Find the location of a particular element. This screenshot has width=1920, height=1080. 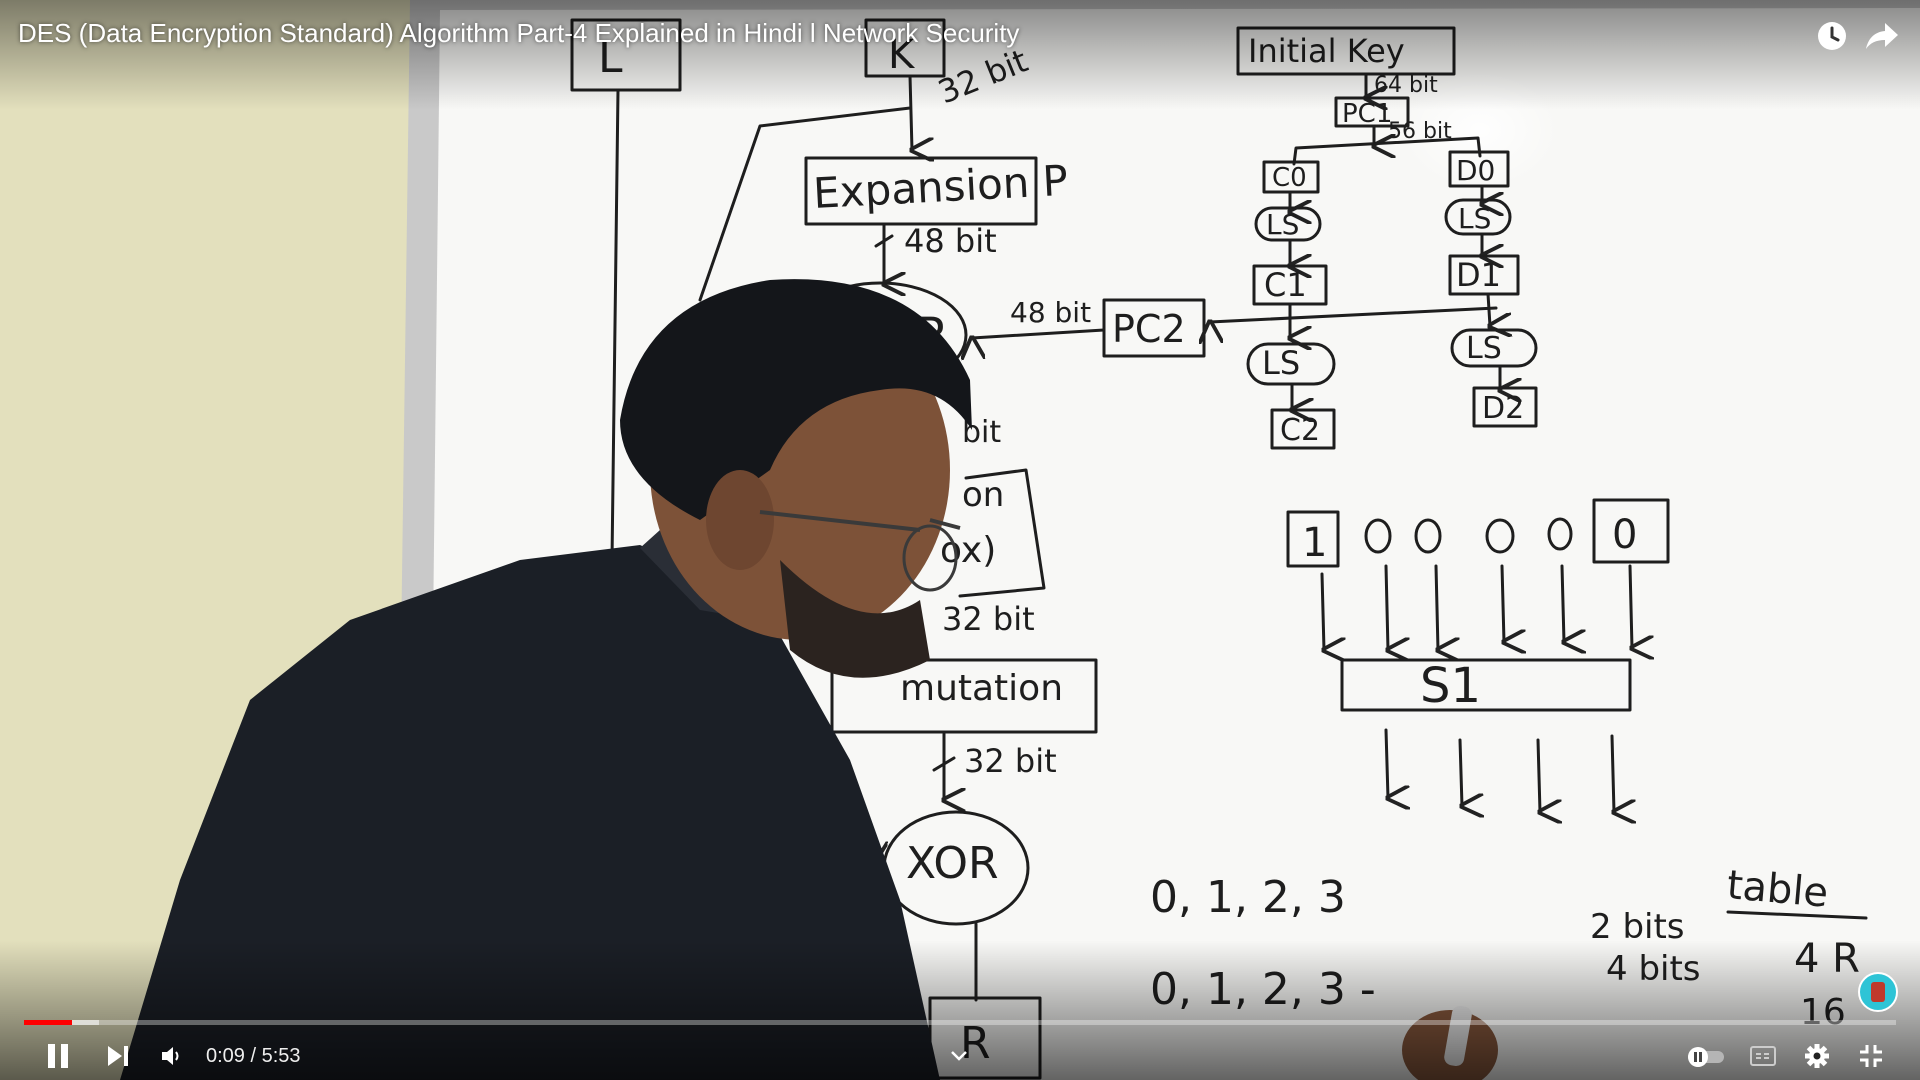

duration: 5:53 is located at coordinates (281, 1056).